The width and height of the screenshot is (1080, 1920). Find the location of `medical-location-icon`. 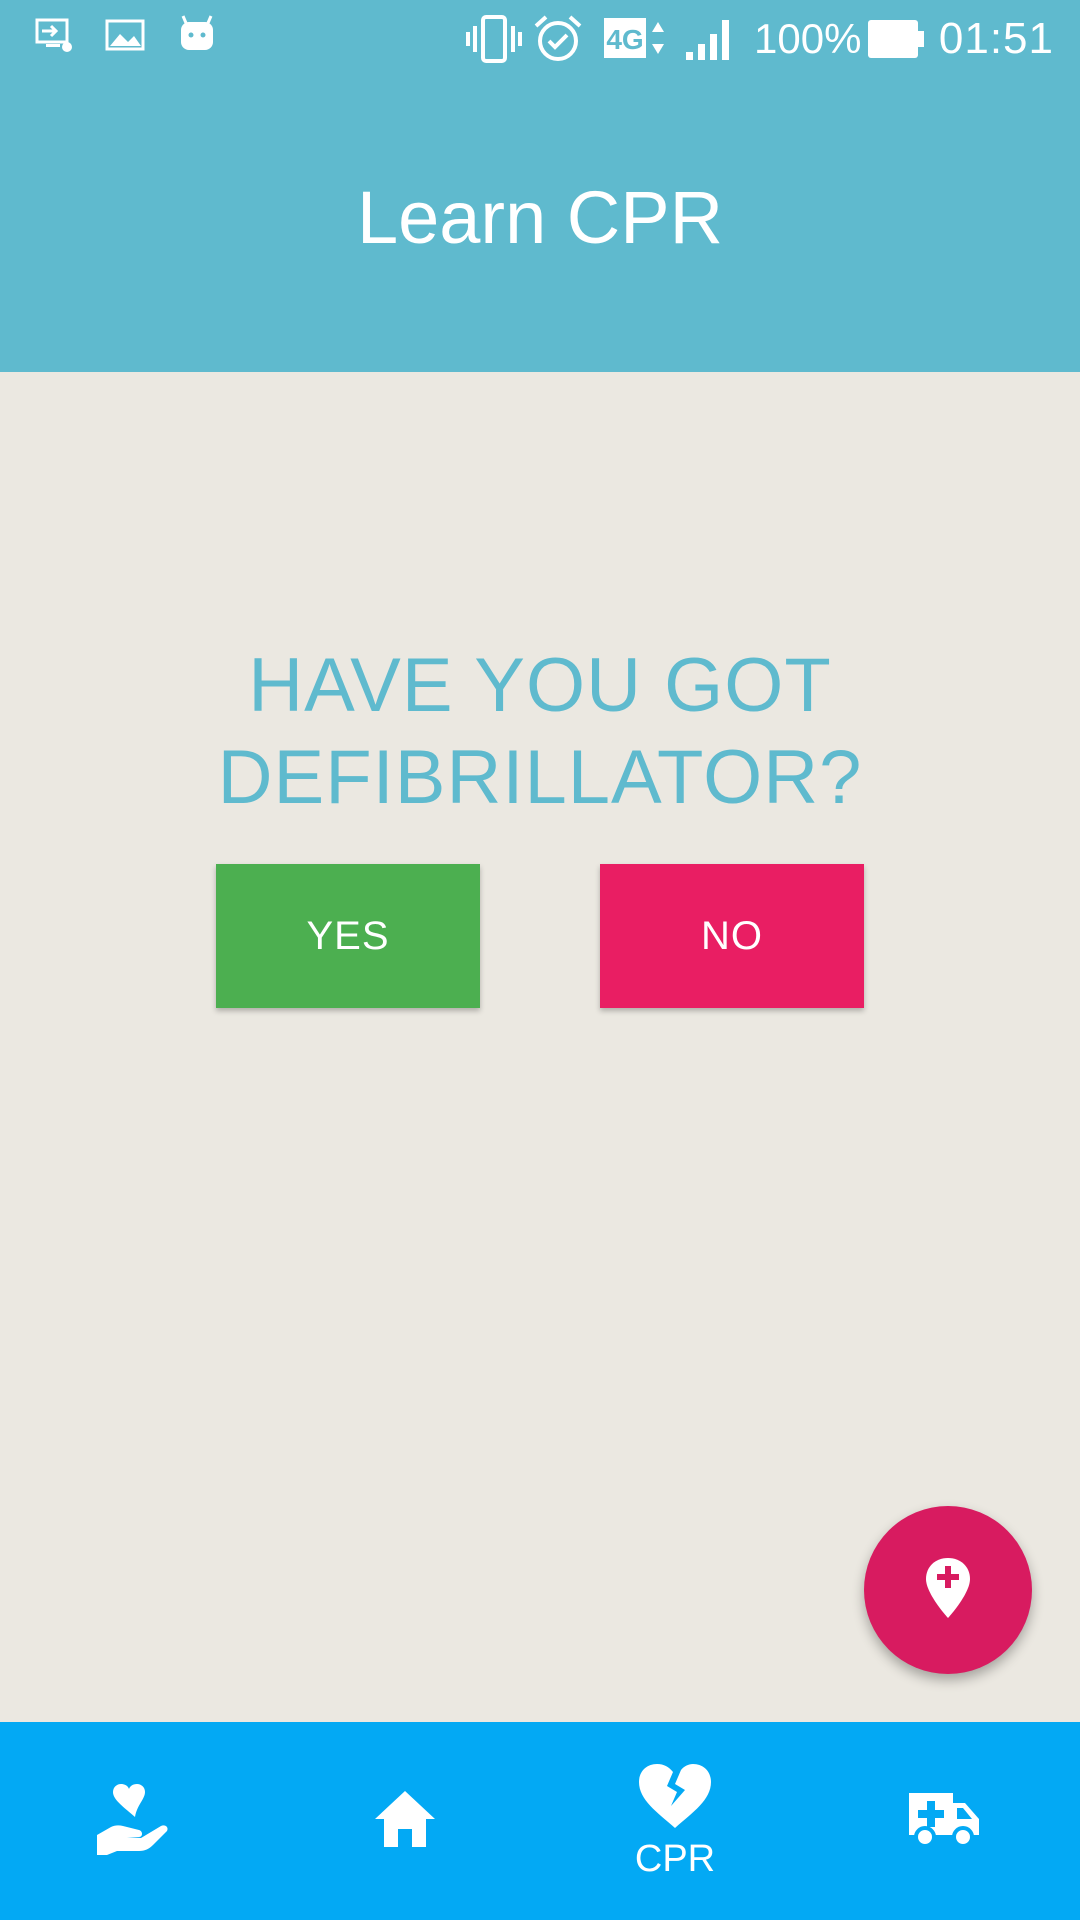

medical-location-icon is located at coordinates (948, 1590).